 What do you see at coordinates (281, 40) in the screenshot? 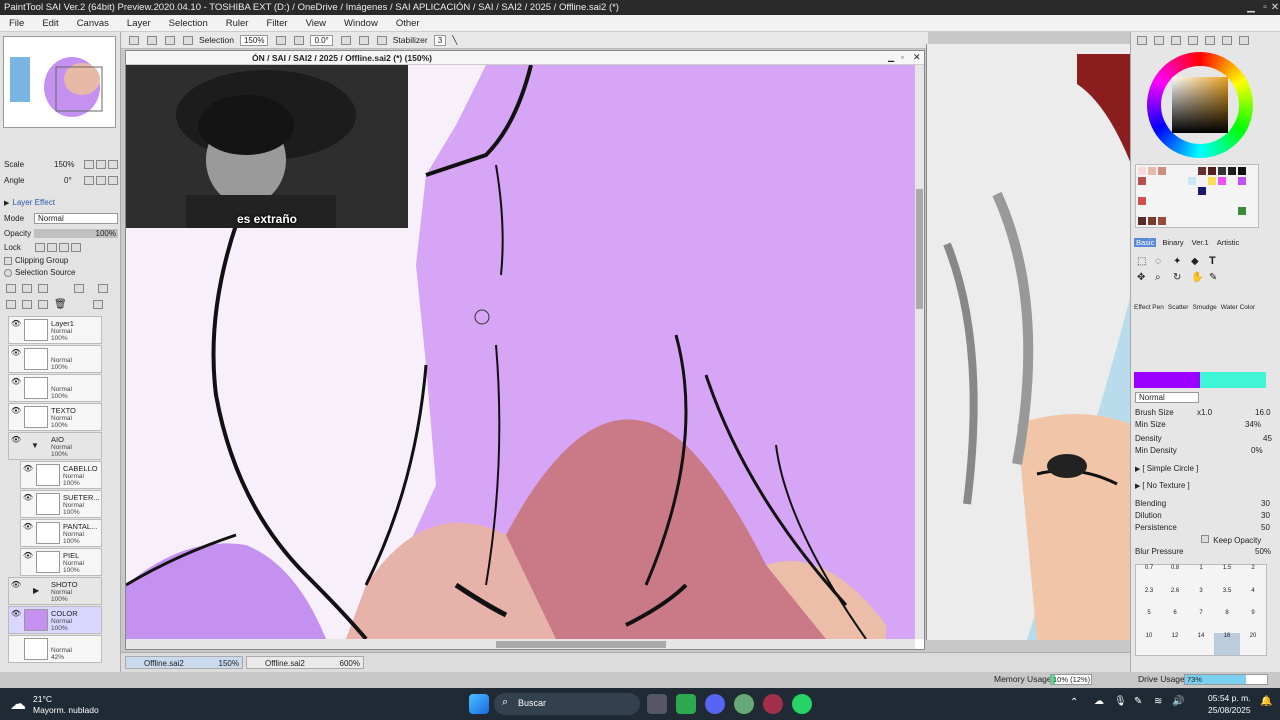
I see `zoom-minus-icon` at bounding box center [281, 40].